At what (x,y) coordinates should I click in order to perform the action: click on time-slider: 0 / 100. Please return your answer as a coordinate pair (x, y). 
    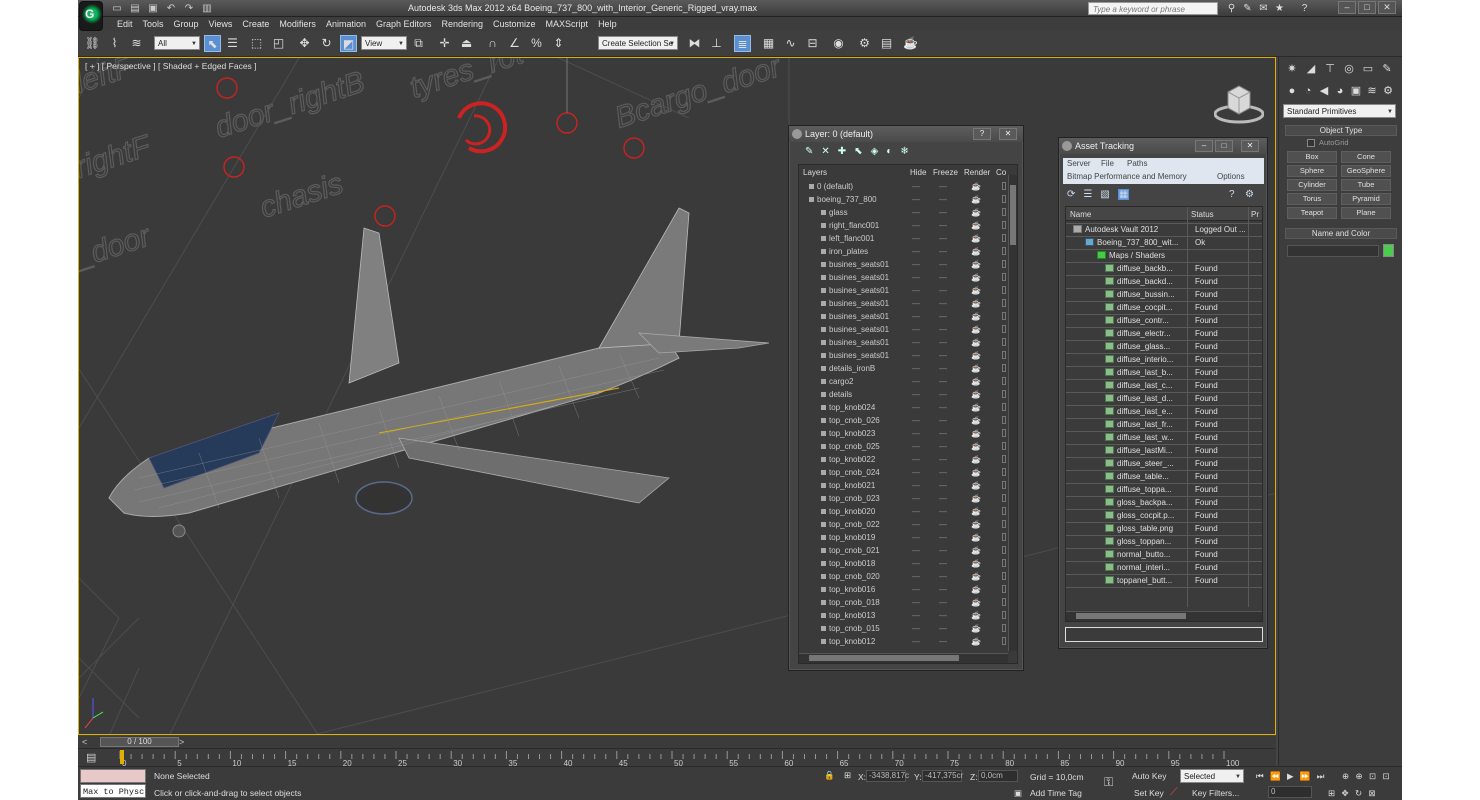
    Looking at the image, I should click on (139, 742).